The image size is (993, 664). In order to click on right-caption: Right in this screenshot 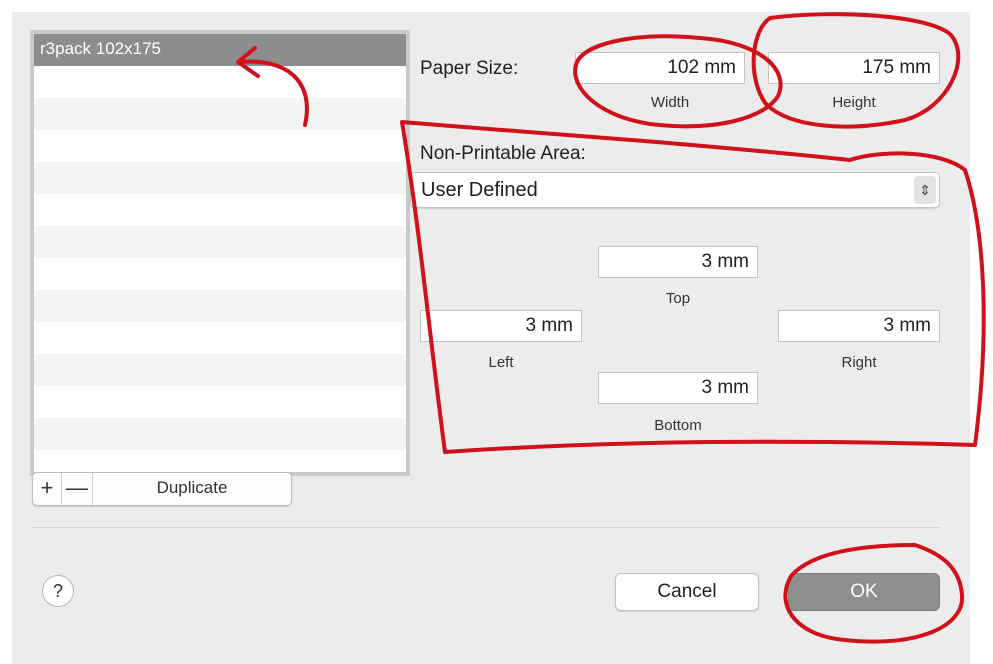, I will do `click(859, 362)`.